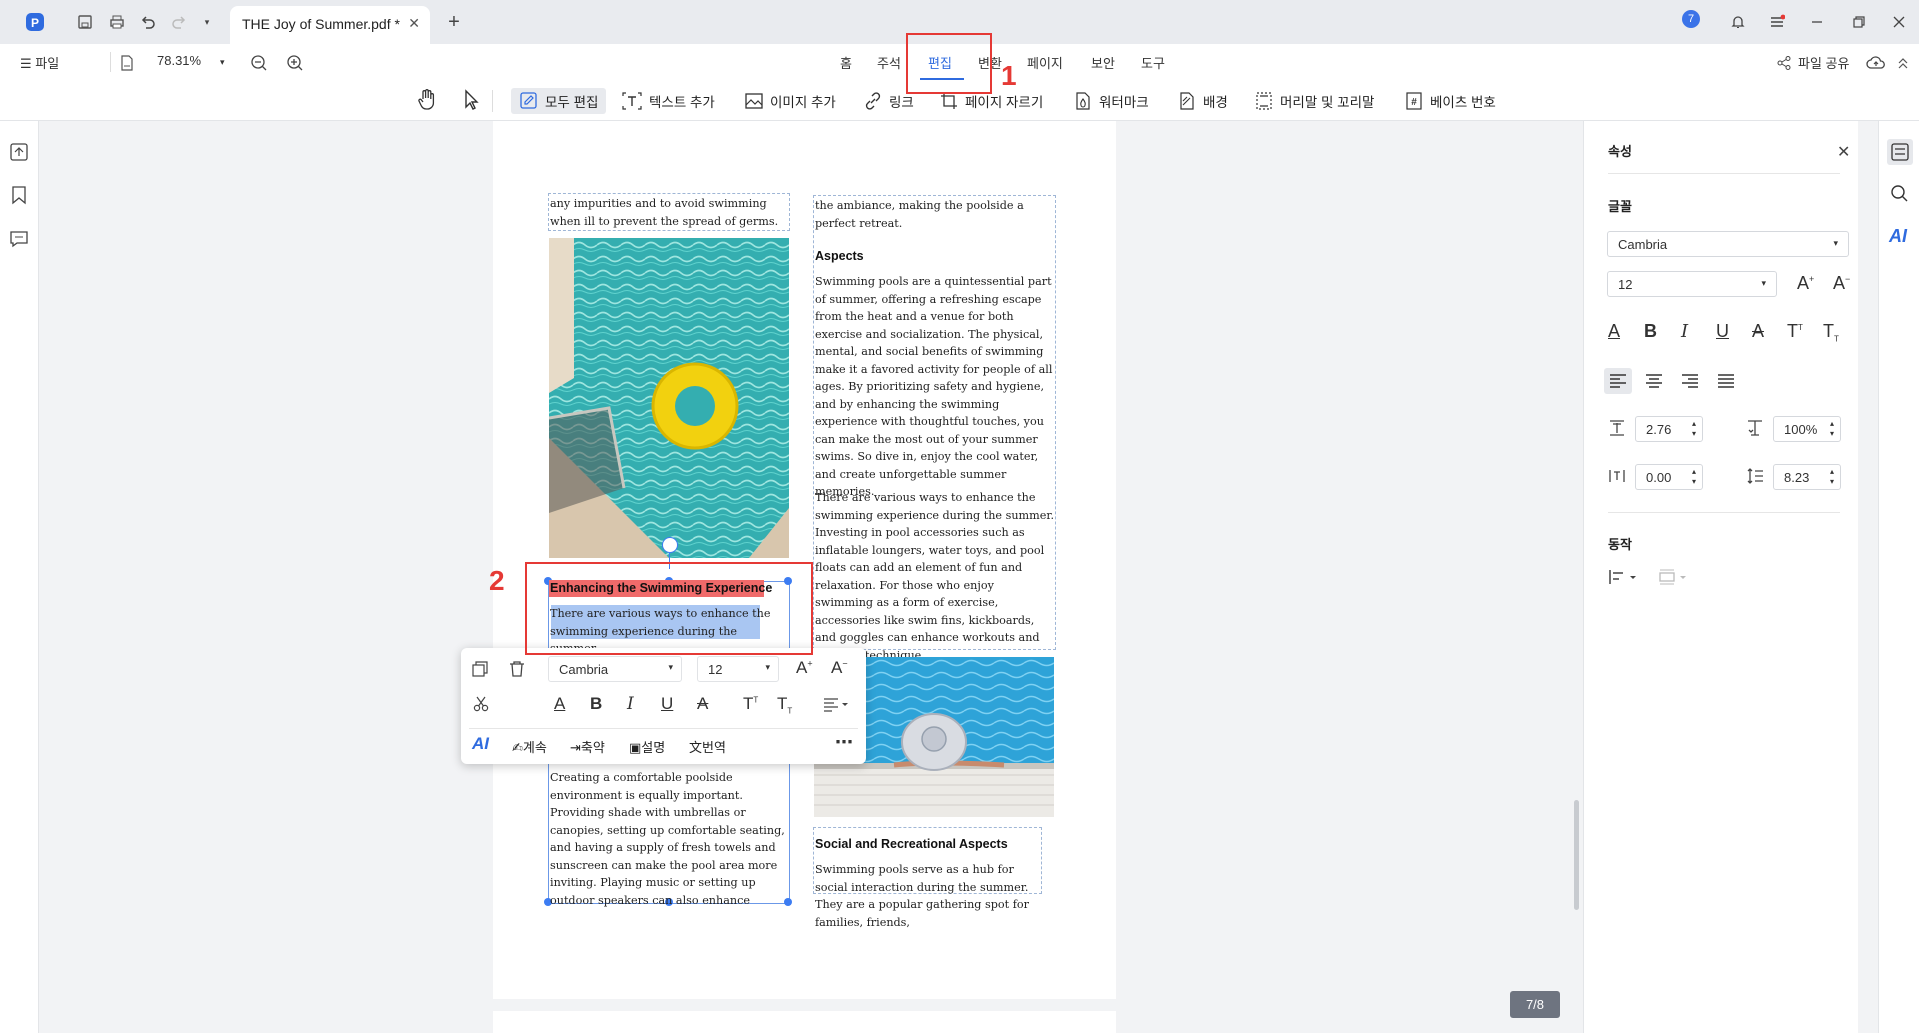  What do you see at coordinates (1728, 244) in the screenshot?
I see `font-select: Cambria ▾` at bounding box center [1728, 244].